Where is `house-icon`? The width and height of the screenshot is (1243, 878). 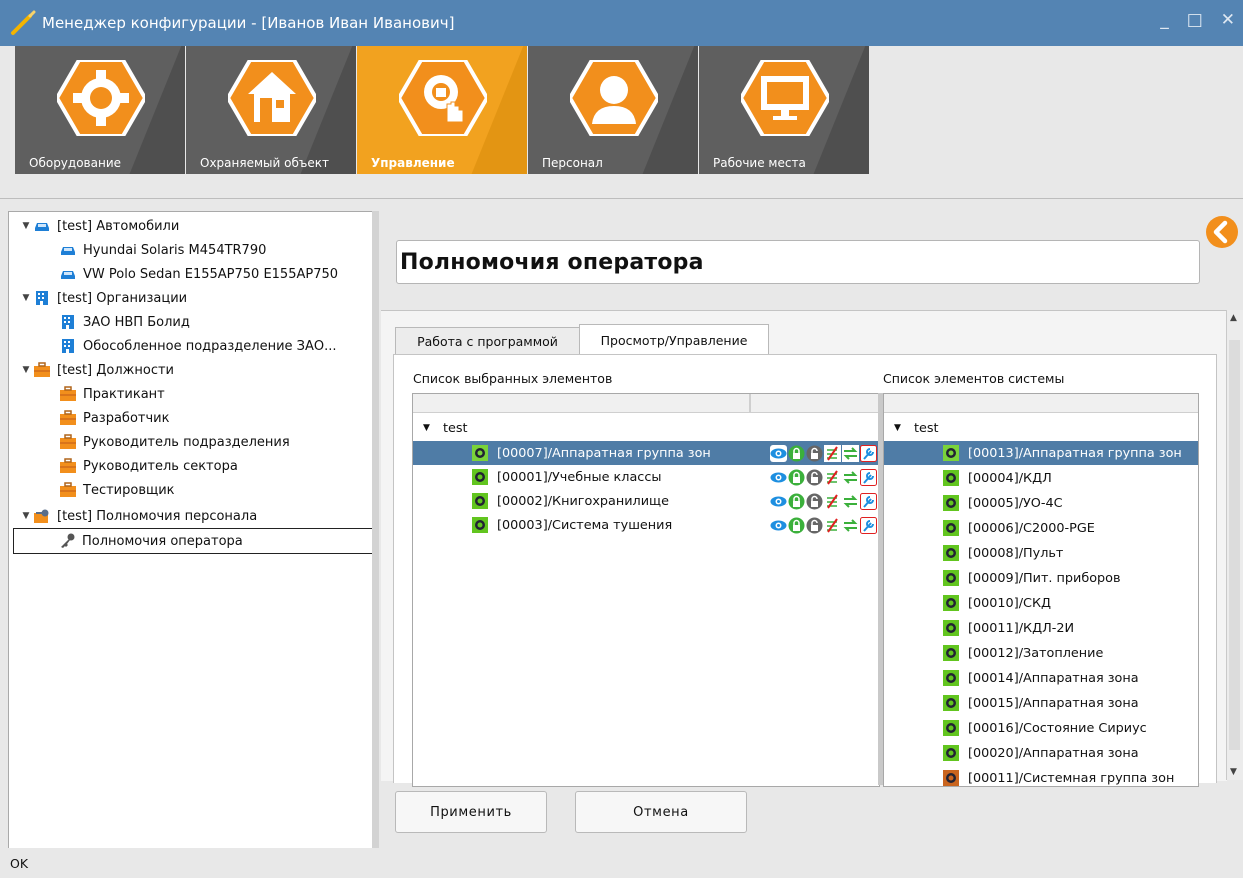 house-icon is located at coordinates (272, 98).